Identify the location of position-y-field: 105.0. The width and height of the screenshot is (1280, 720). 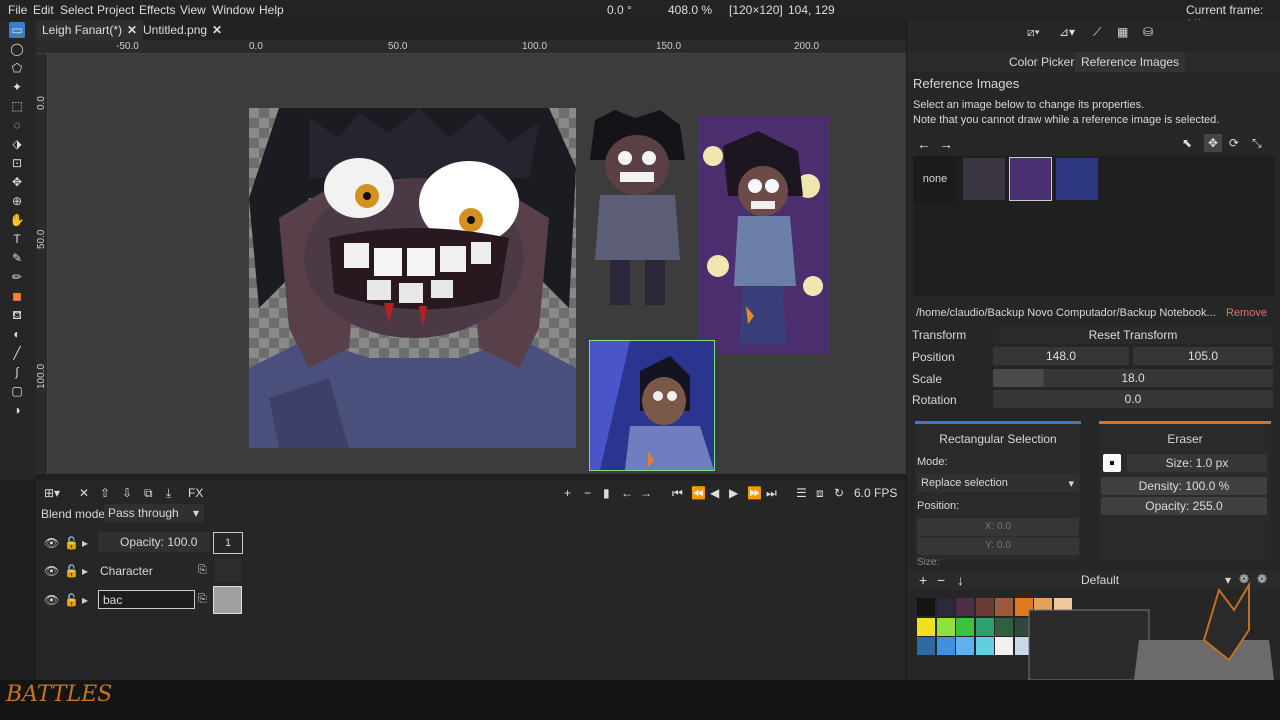
(1203, 356).